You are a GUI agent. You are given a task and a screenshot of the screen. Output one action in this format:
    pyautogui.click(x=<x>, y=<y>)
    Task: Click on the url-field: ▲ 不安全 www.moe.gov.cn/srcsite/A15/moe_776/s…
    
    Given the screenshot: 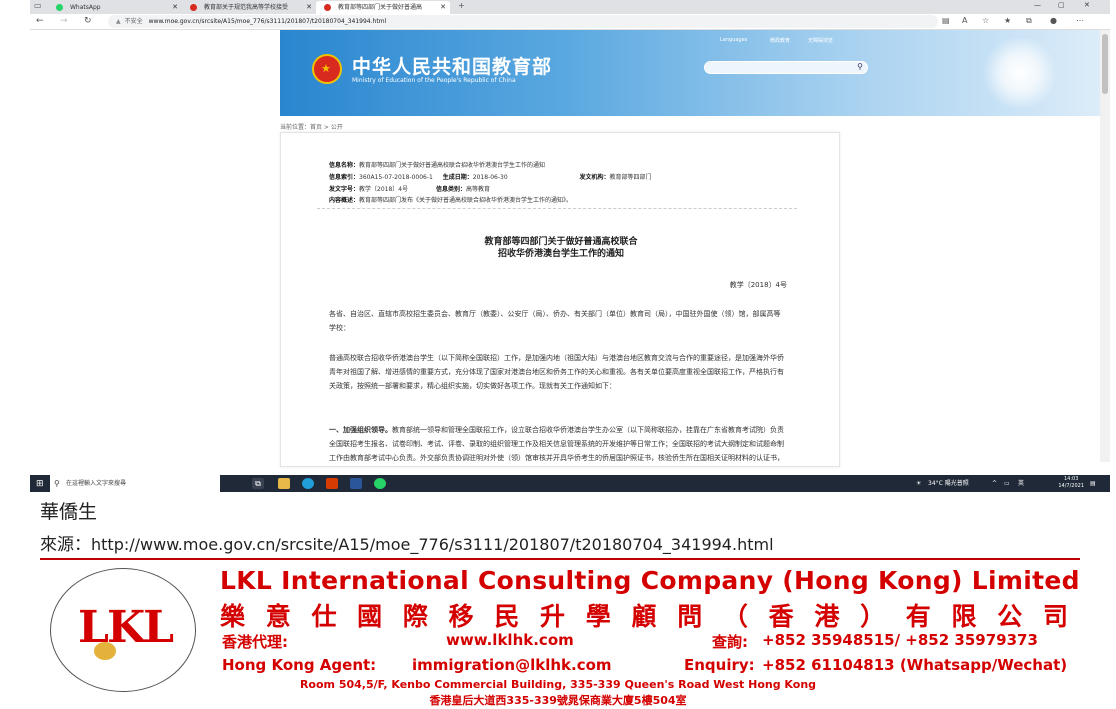 What is the action you would take?
    pyautogui.click(x=523, y=21)
    